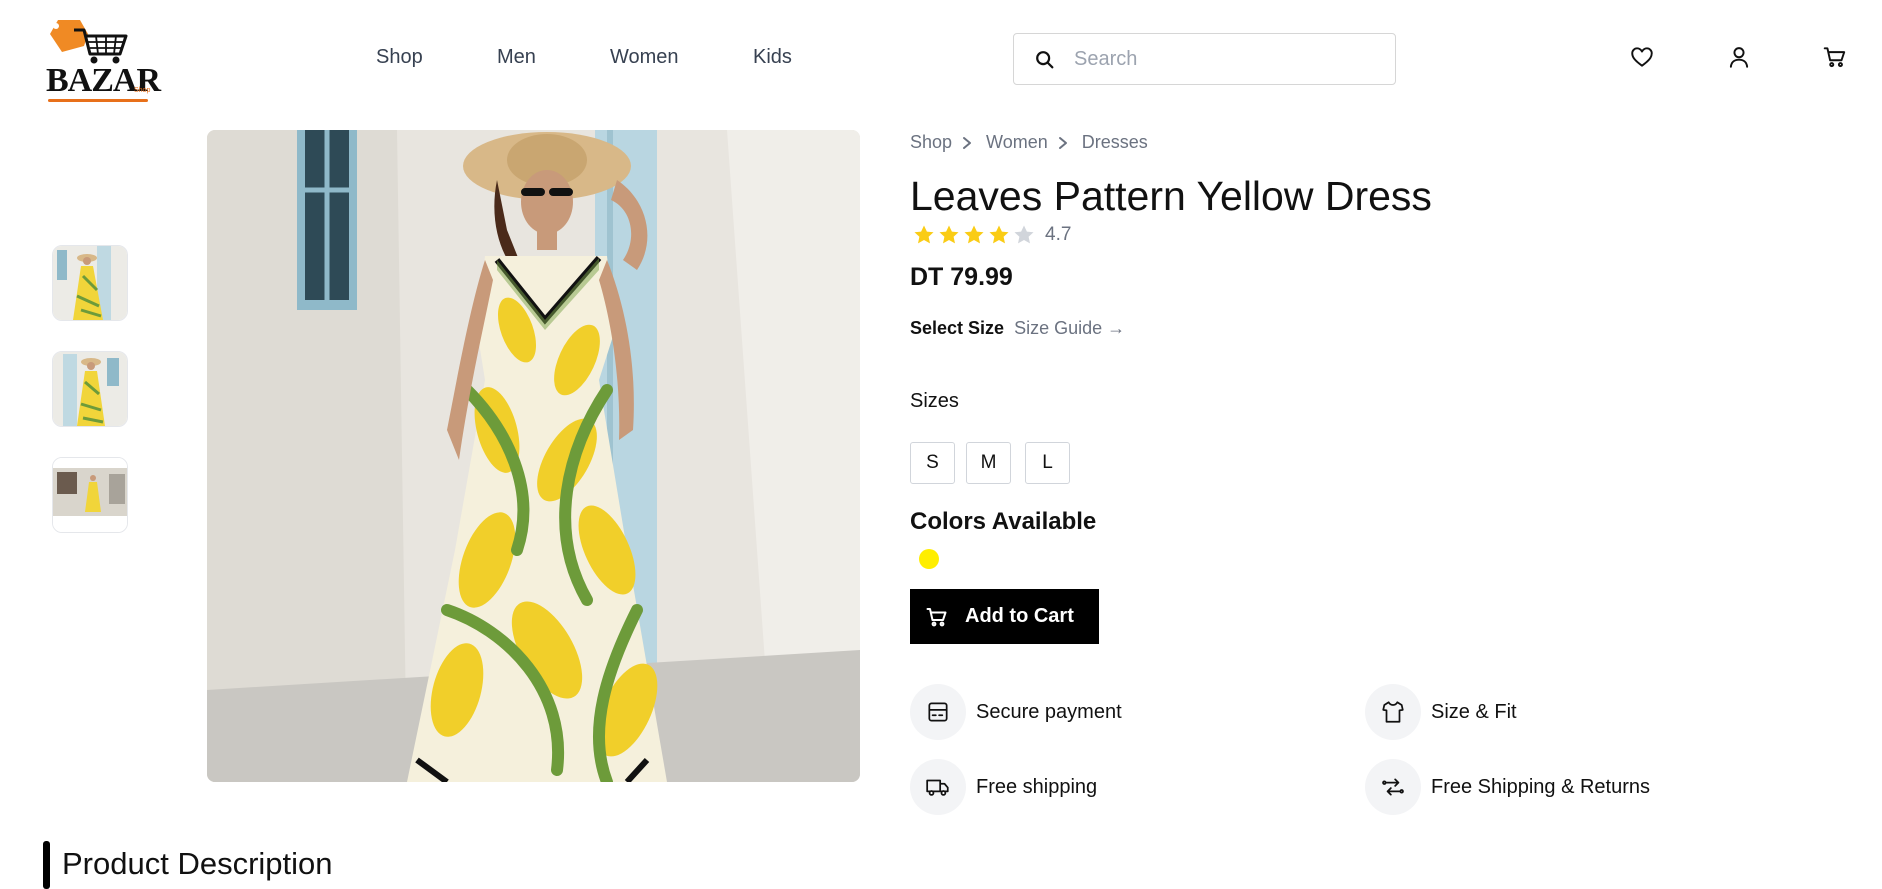  I want to click on truck-icon, so click(937, 787).